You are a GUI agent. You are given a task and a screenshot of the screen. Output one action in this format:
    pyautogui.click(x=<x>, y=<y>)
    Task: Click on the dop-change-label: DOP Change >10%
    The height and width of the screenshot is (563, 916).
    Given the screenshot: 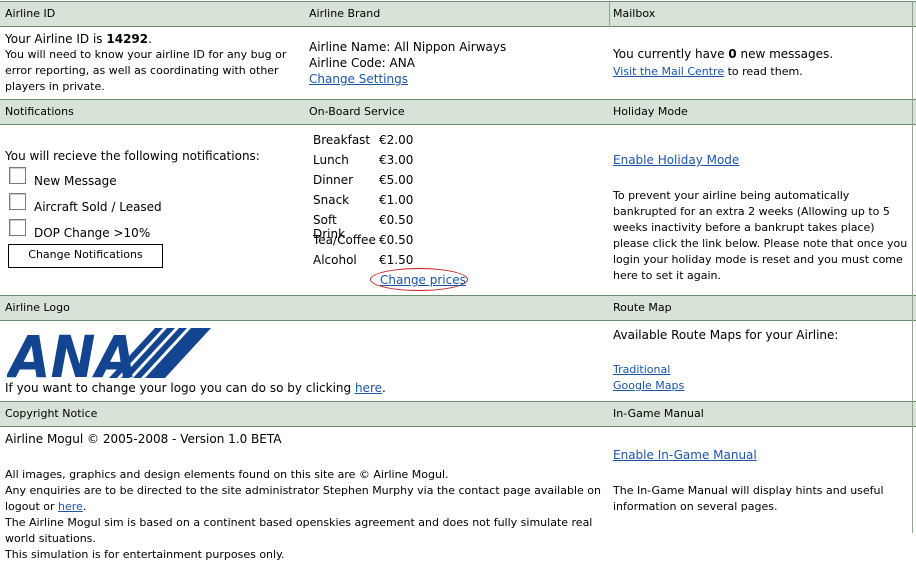 What is the action you would take?
    pyautogui.click(x=92, y=233)
    